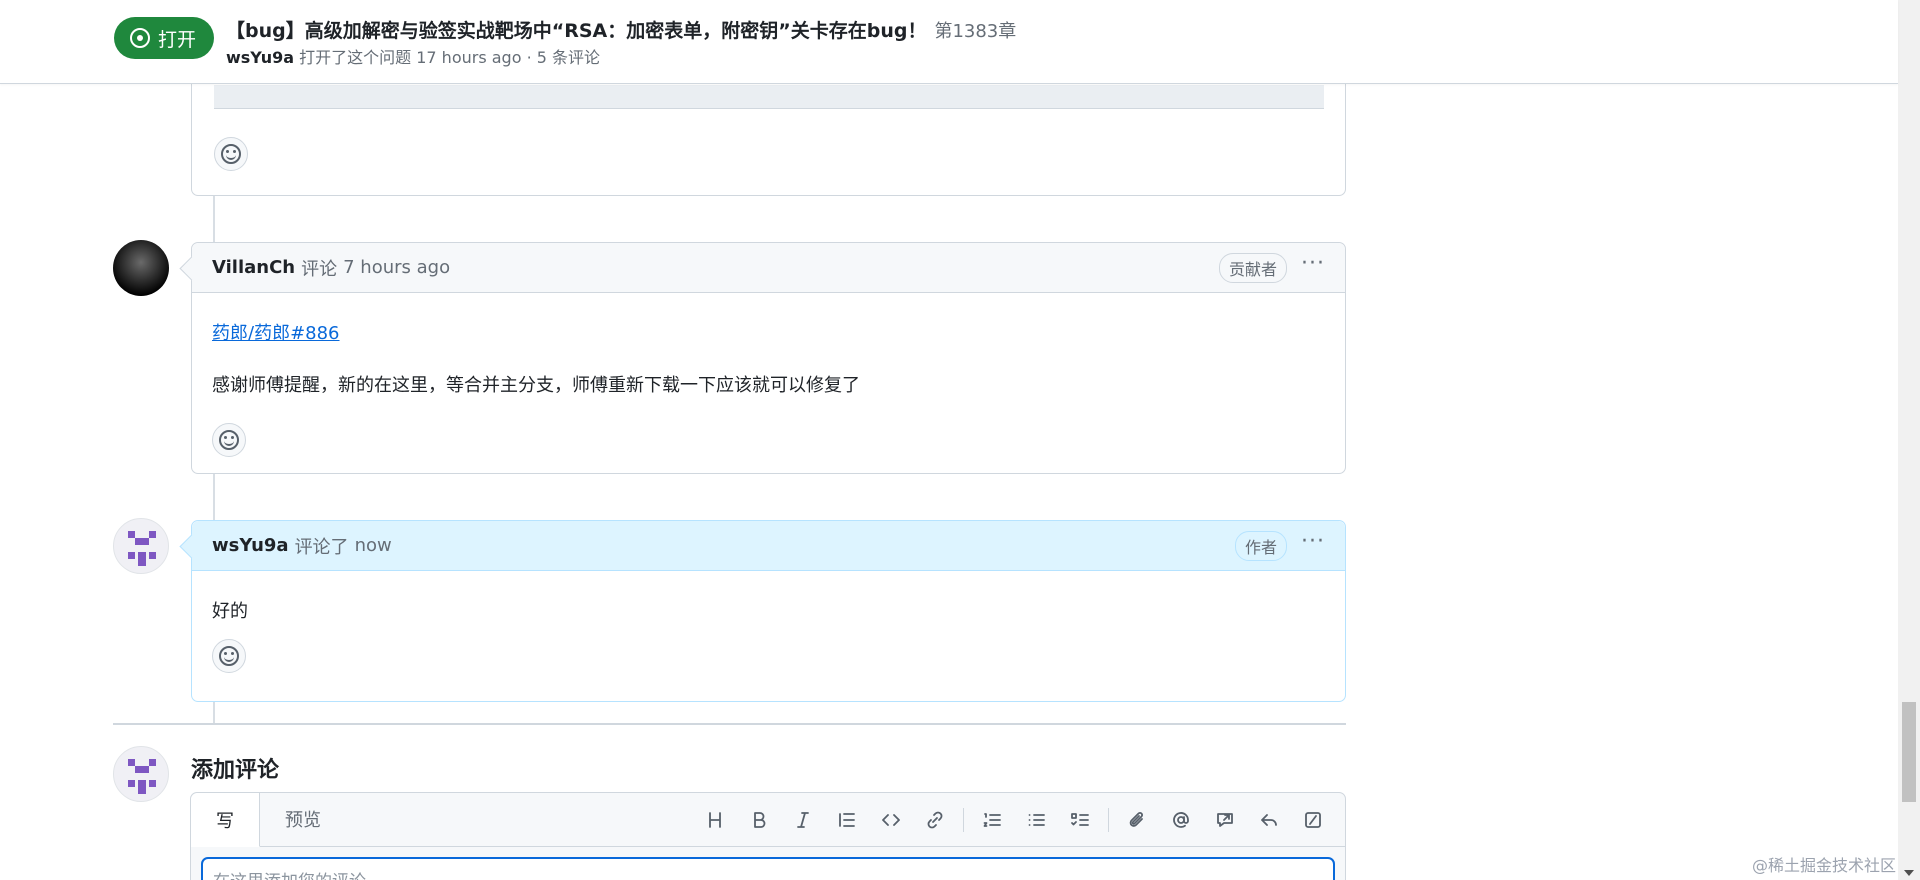  Describe the element at coordinates (759, 820) in the screenshot. I see `bold-icon` at that location.